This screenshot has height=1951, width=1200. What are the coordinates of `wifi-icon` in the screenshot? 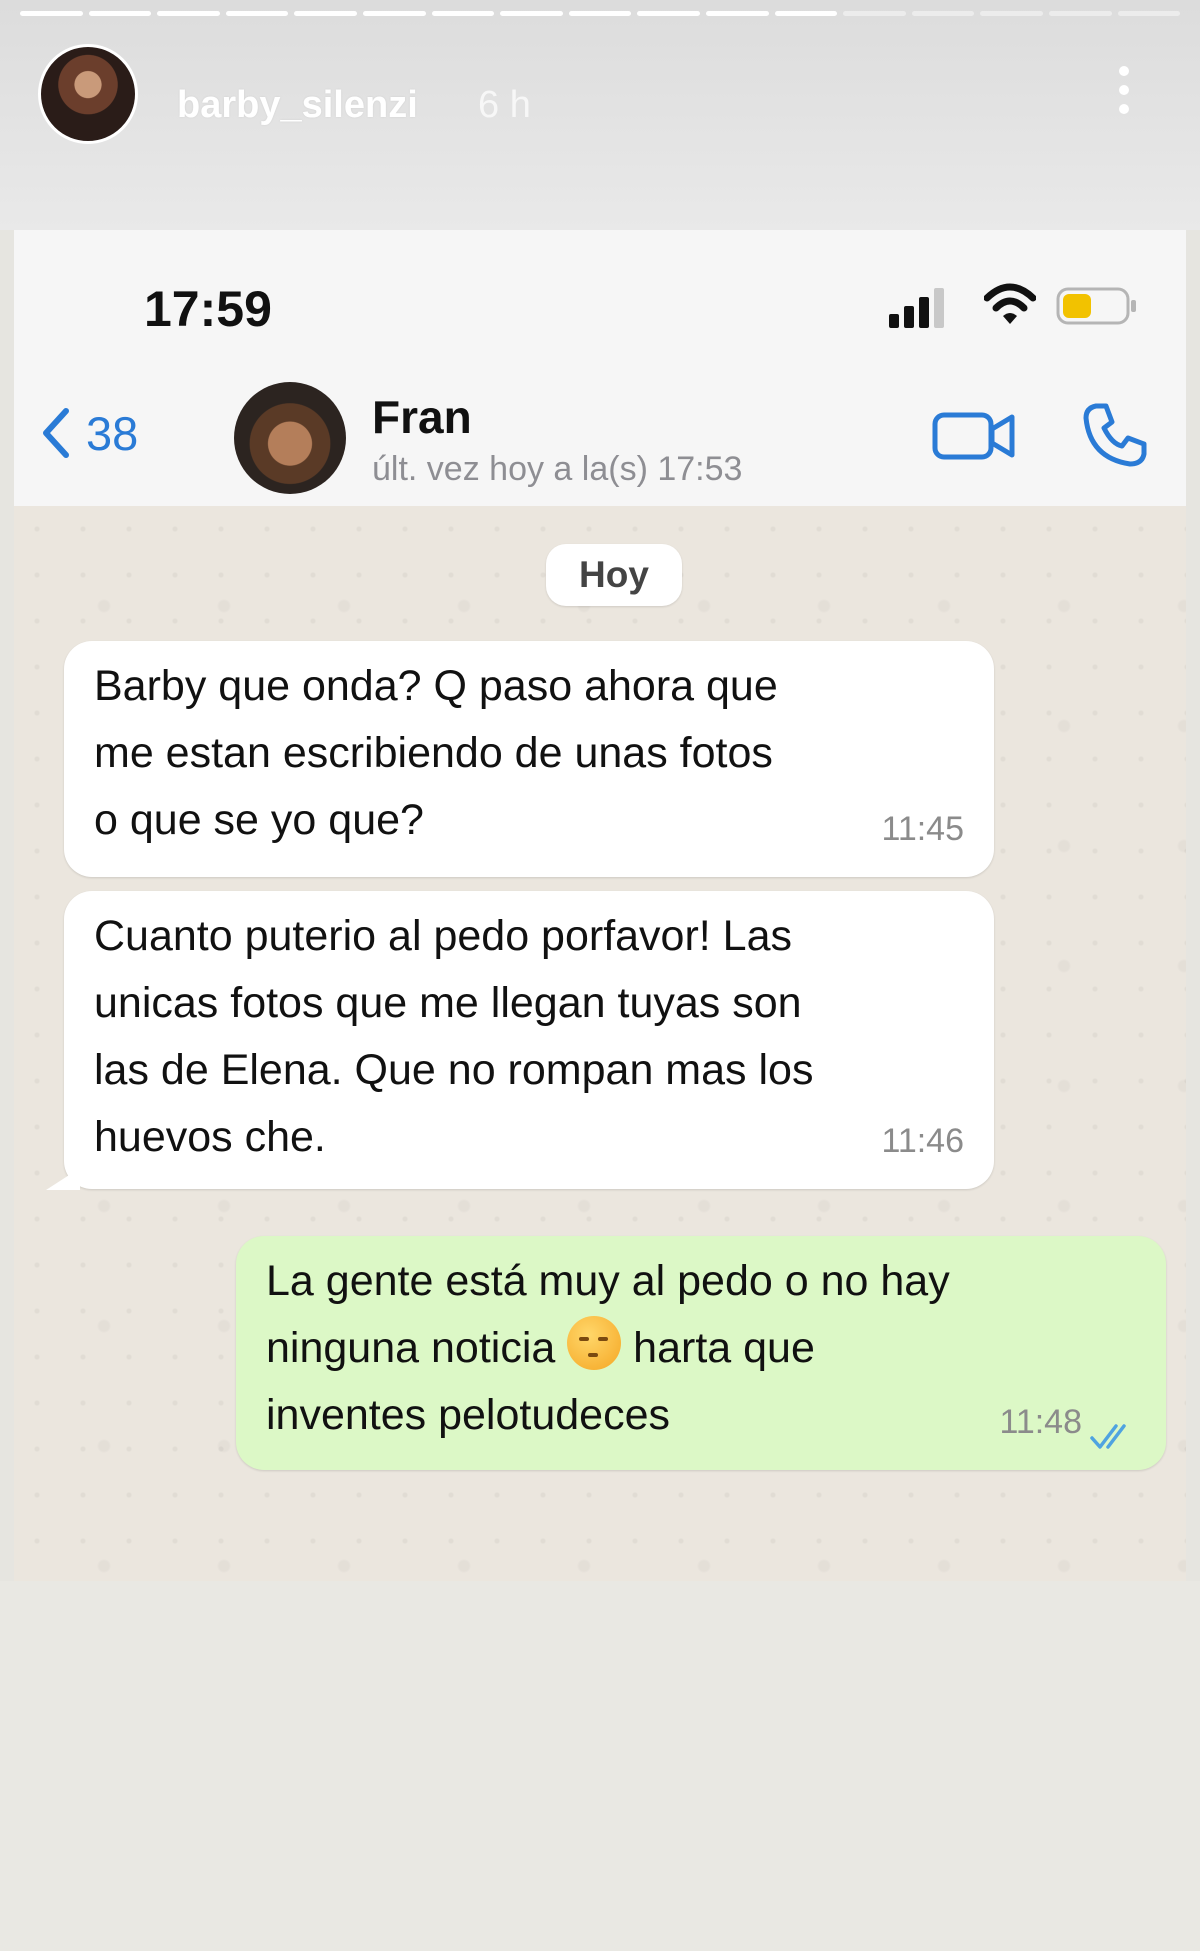 It's located at (1010, 303).